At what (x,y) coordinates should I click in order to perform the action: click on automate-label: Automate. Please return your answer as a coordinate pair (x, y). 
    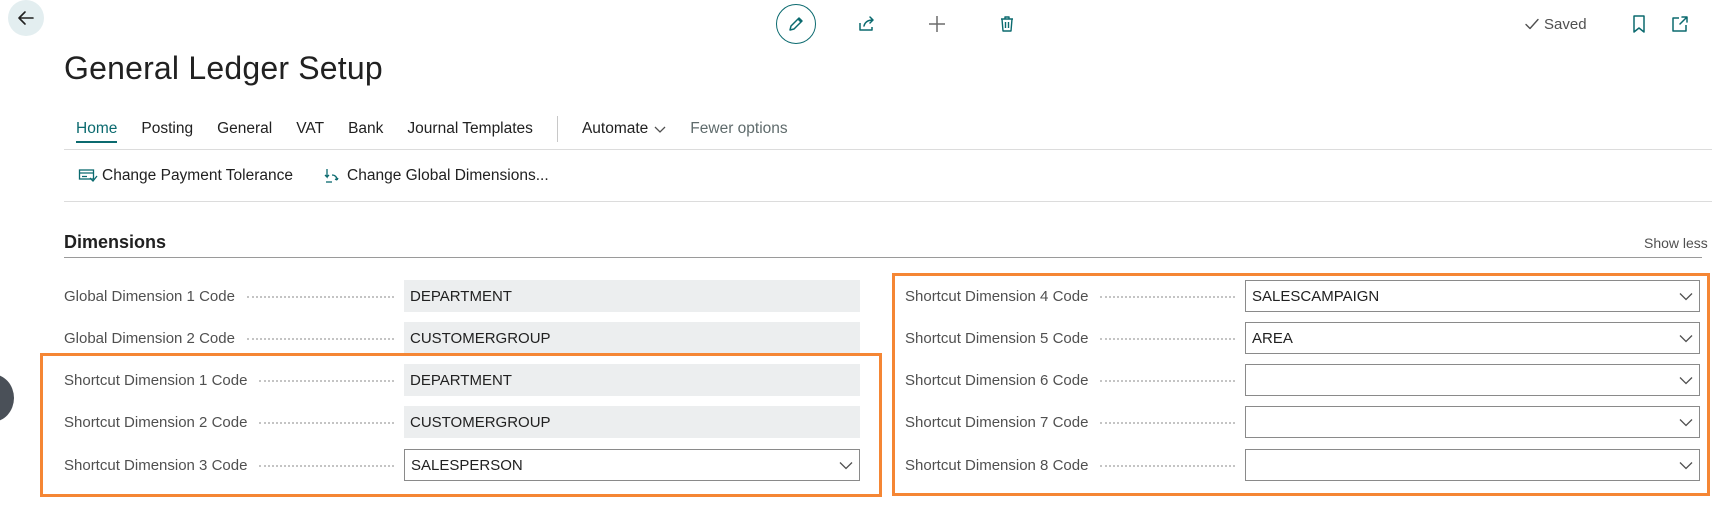
    Looking at the image, I should click on (615, 128).